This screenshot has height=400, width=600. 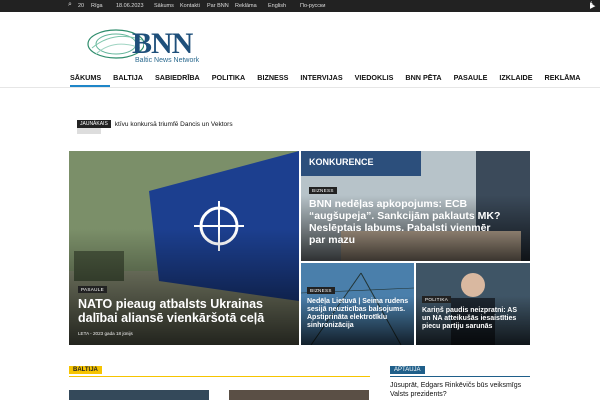 What do you see at coordinates (92, 289) in the screenshot?
I see `category-badge: PASAULE` at bounding box center [92, 289].